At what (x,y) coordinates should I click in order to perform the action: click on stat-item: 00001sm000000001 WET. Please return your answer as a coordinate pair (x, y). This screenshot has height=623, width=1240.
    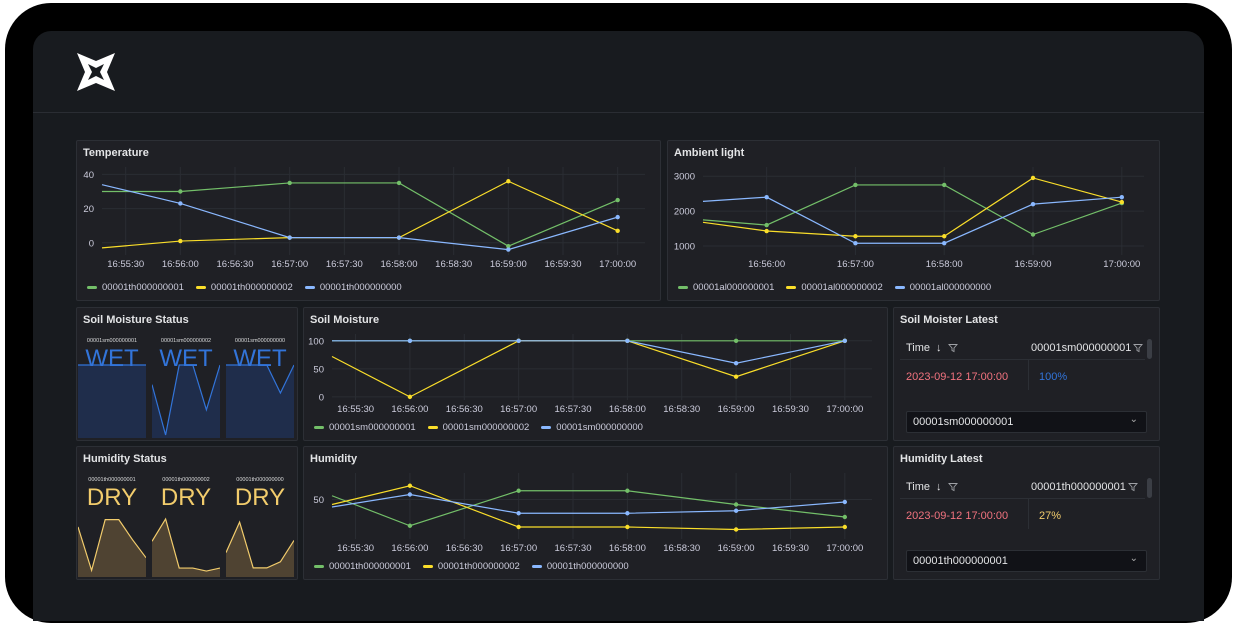
    Looking at the image, I should click on (112, 386).